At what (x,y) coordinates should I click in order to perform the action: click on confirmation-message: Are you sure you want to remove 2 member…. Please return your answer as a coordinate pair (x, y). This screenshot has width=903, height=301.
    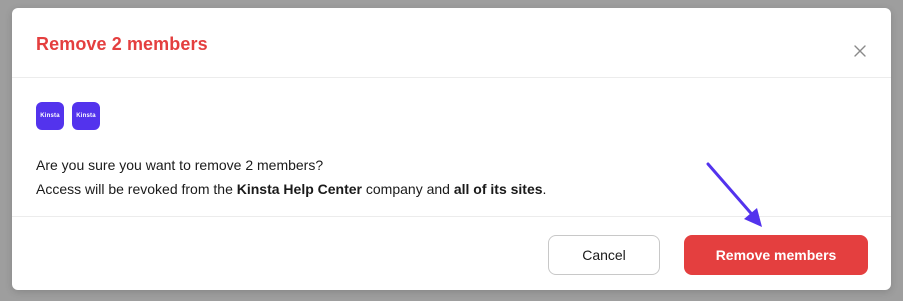
    Looking at the image, I should click on (291, 177).